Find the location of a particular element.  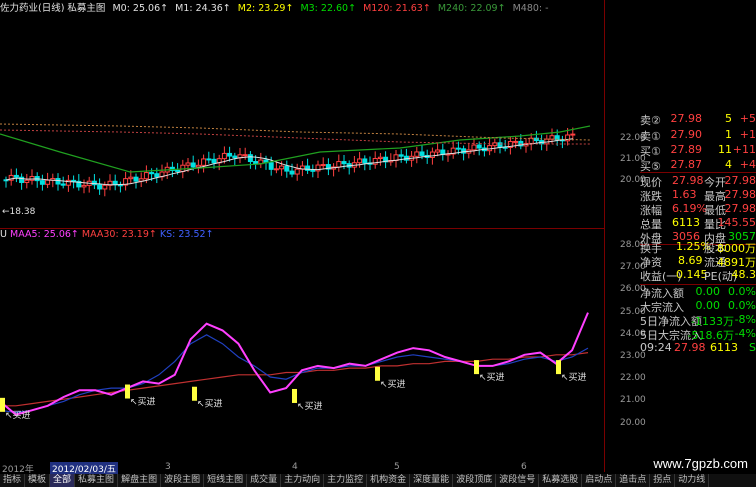

m480-value: M480: - is located at coordinates (530, 7).